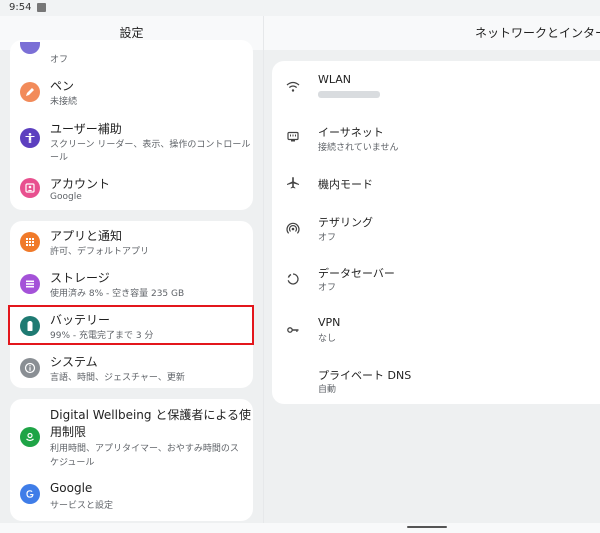  What do you see at coordinates (293, 136) in the screenshot?
I see `ethernet-icon` at bounding box center [293, 136].